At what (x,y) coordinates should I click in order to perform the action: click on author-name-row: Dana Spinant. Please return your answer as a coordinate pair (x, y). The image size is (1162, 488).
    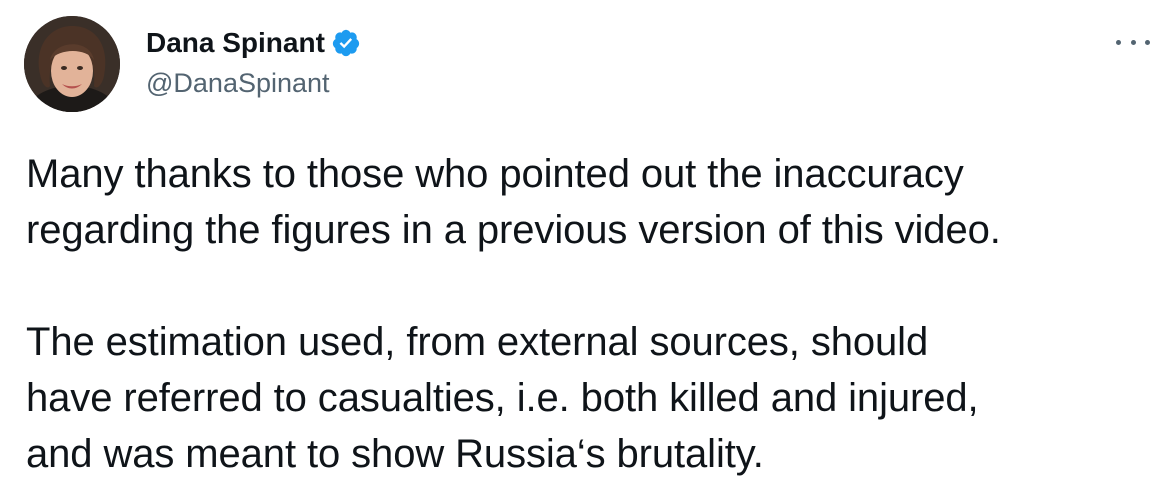
    Looking at the image, I should click on (253, 43).